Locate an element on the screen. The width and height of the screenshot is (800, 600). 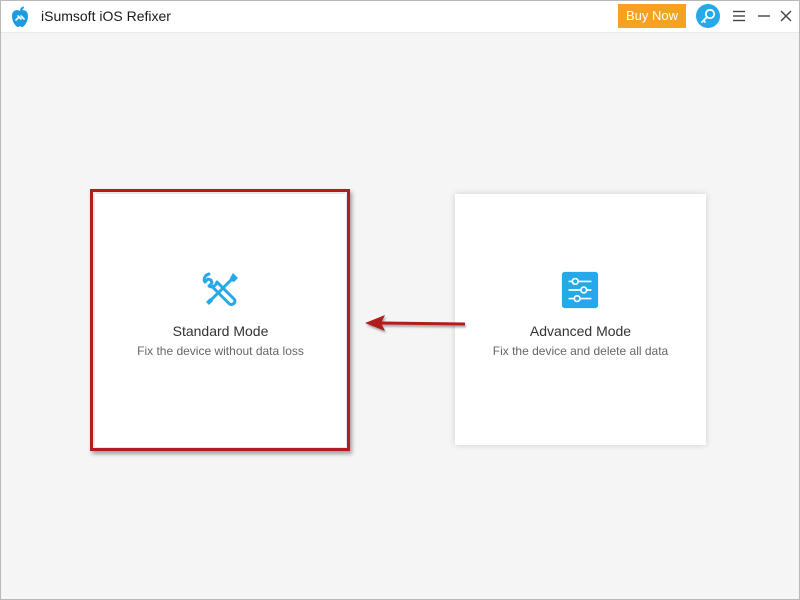
minimize-icon is located at coordinates (764, 16).